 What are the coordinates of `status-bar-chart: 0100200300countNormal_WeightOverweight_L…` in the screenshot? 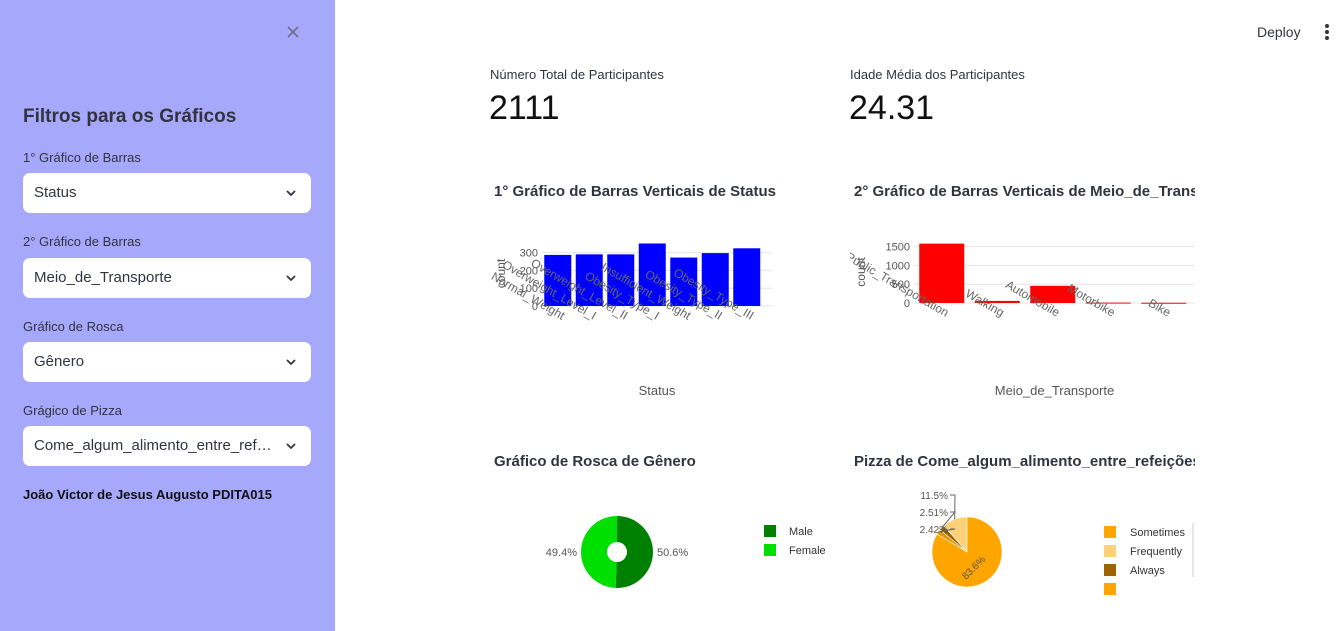 It's located at (631, 320).